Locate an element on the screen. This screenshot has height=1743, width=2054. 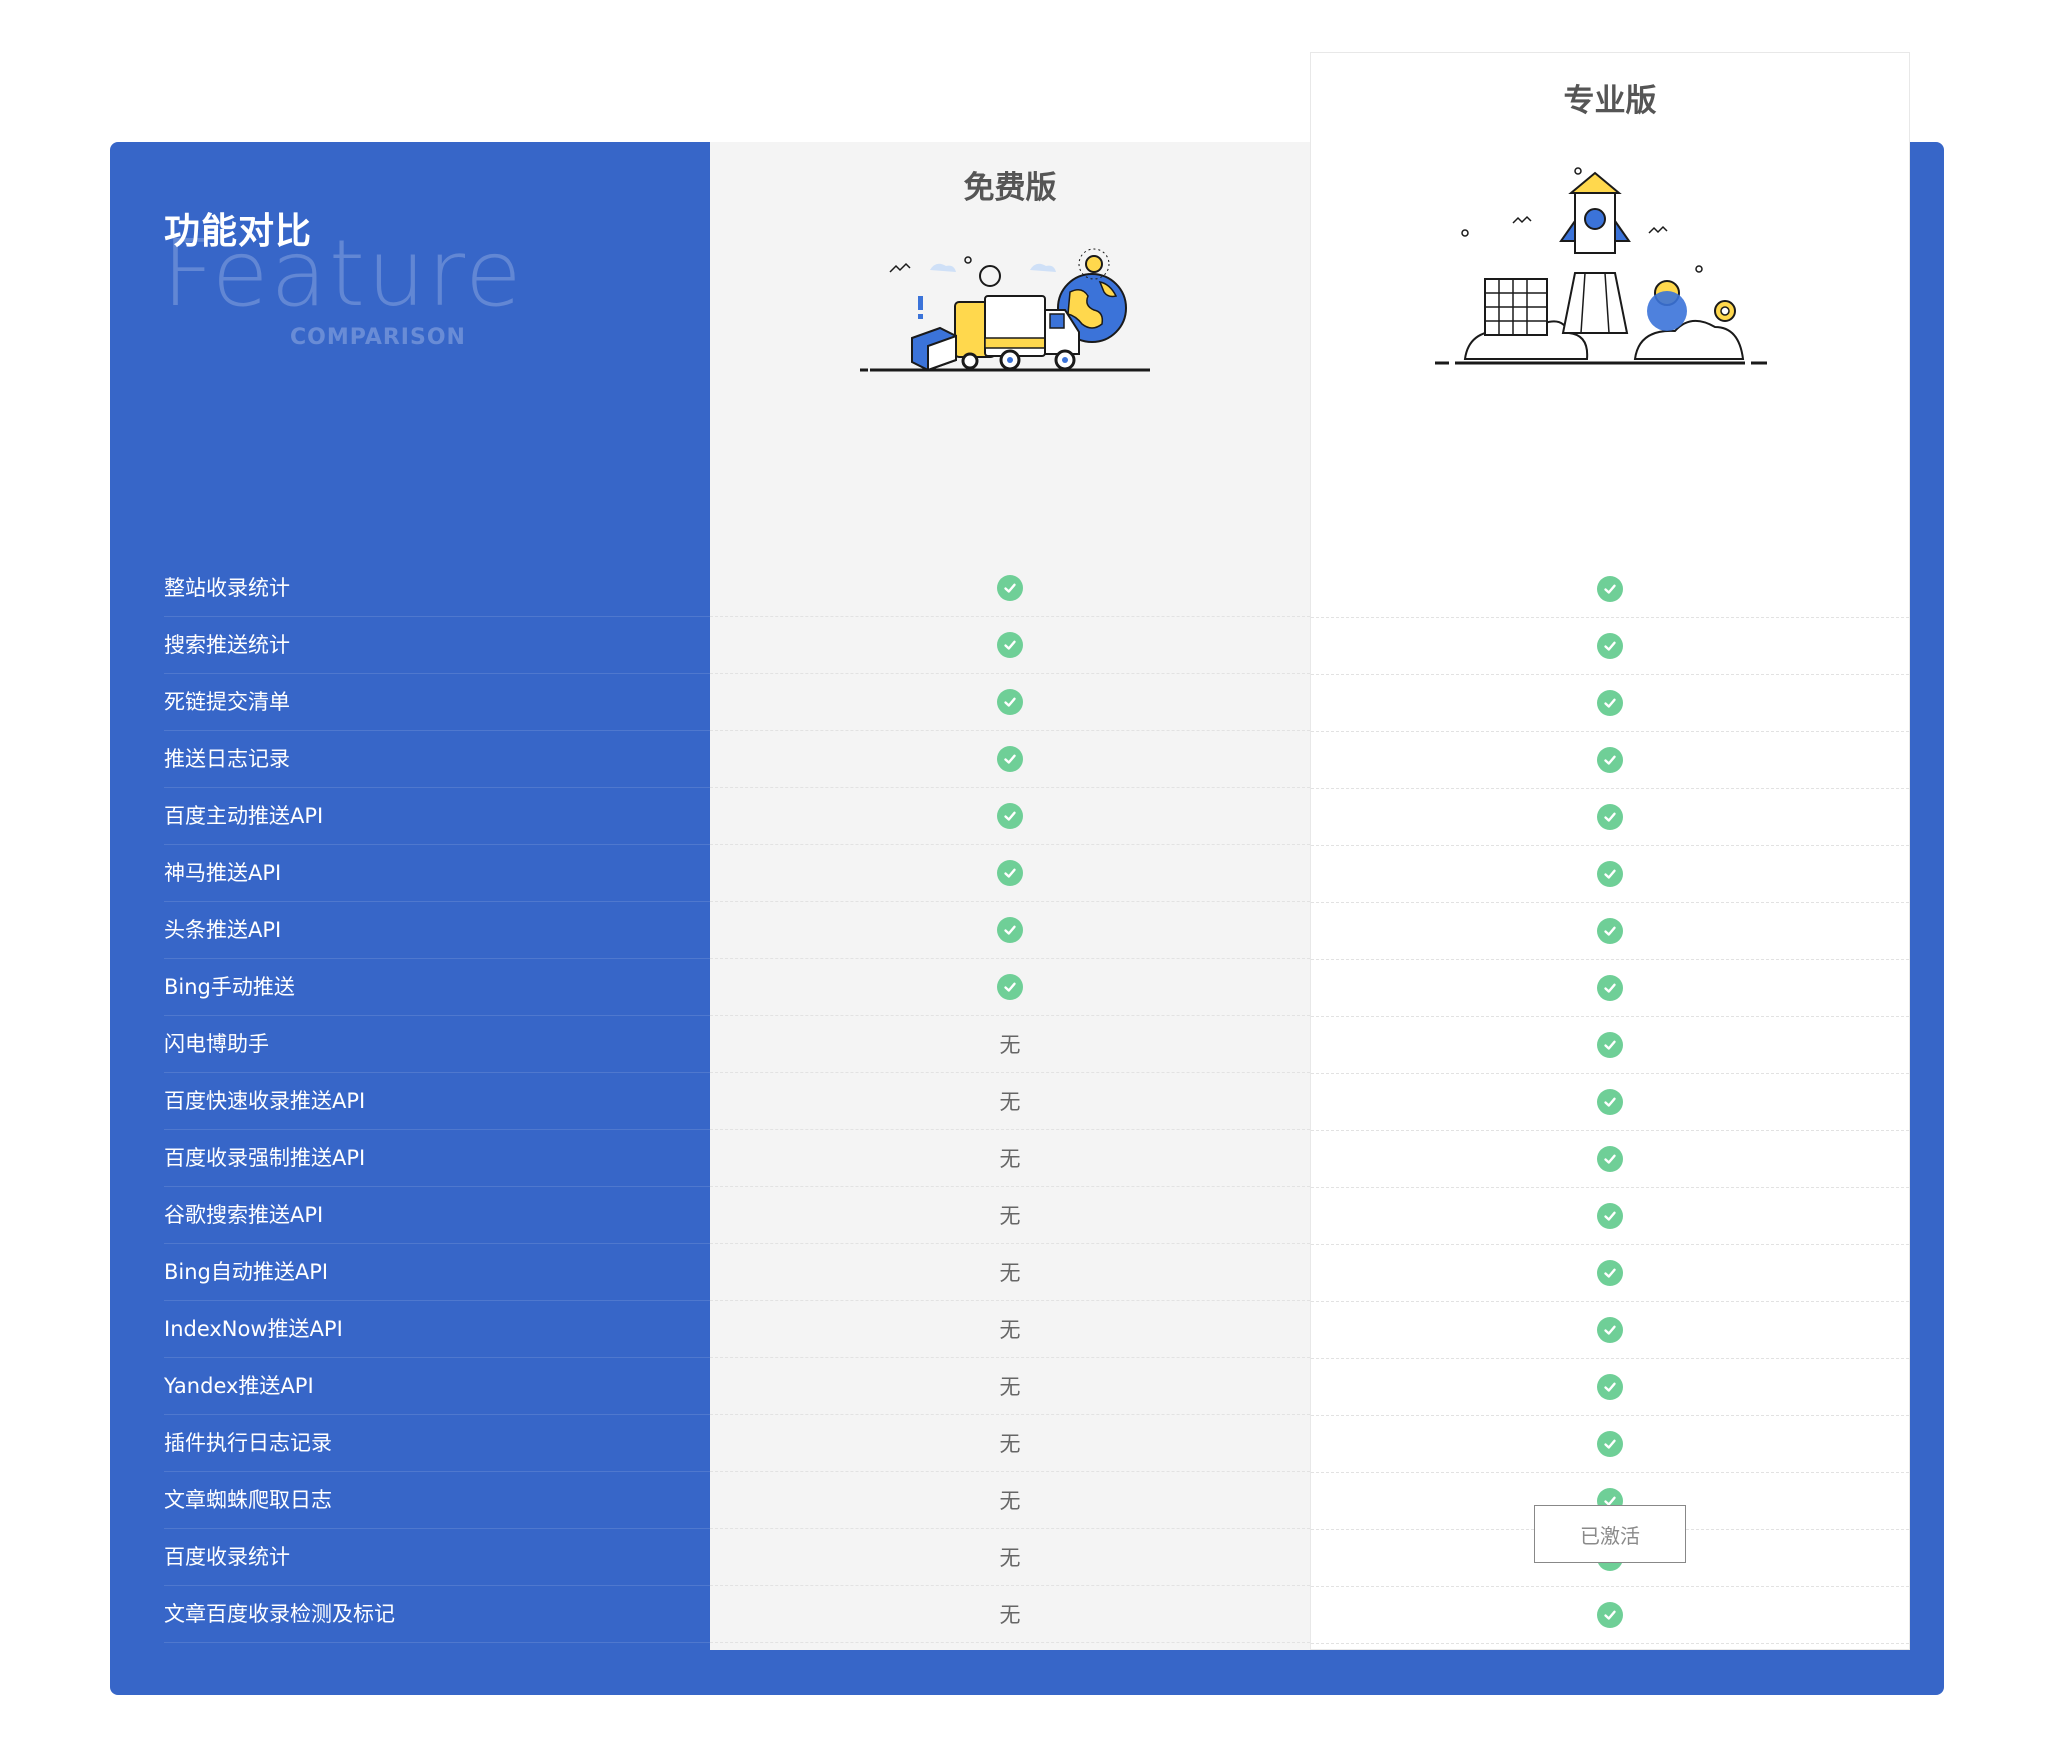
feature-label: 百度收录强制推送API is located at coordinates (437, 1158).